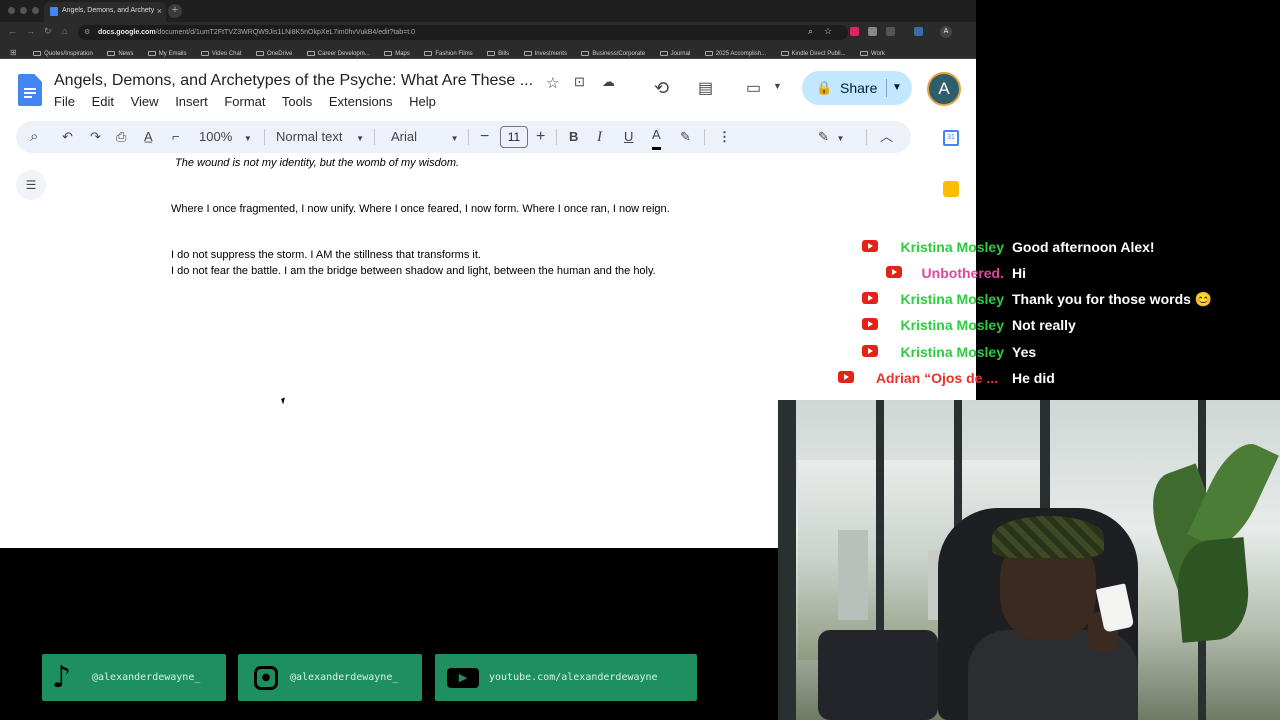  What do you see at coordinates (361, 101) in the screenshot?
I see `menu-extensions: Extensions` at bounding box center [361, 101].